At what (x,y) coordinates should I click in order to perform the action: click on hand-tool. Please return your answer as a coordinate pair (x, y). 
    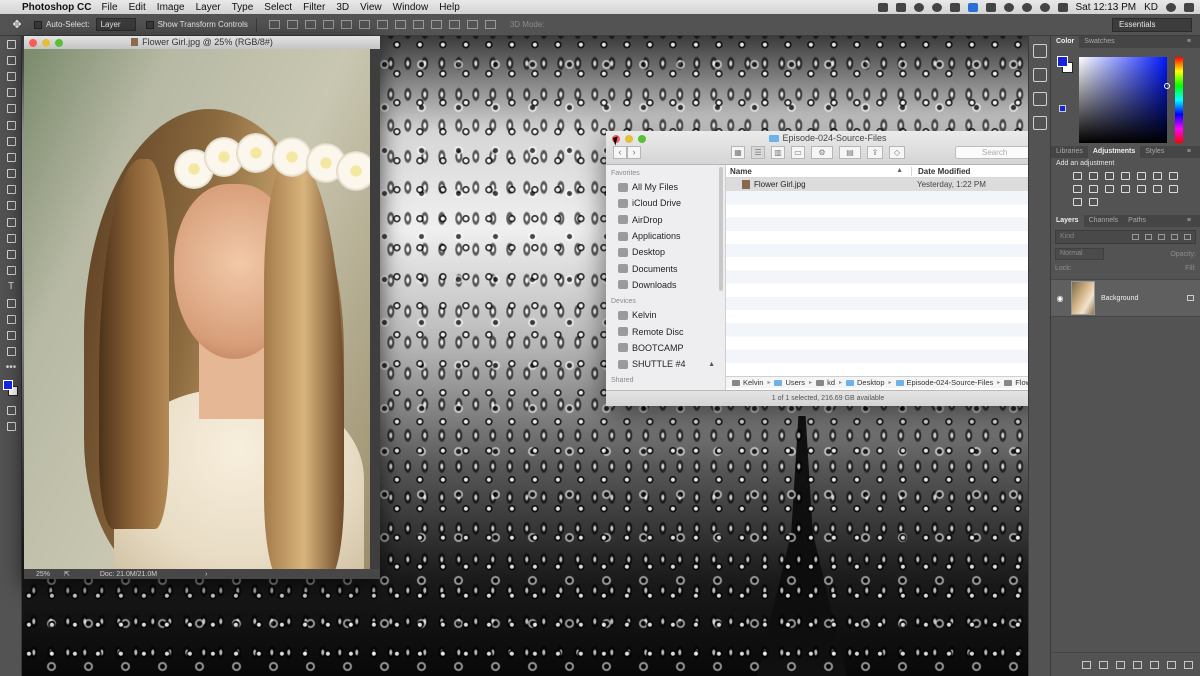
    Looking at the image, I should click on (11, 335).